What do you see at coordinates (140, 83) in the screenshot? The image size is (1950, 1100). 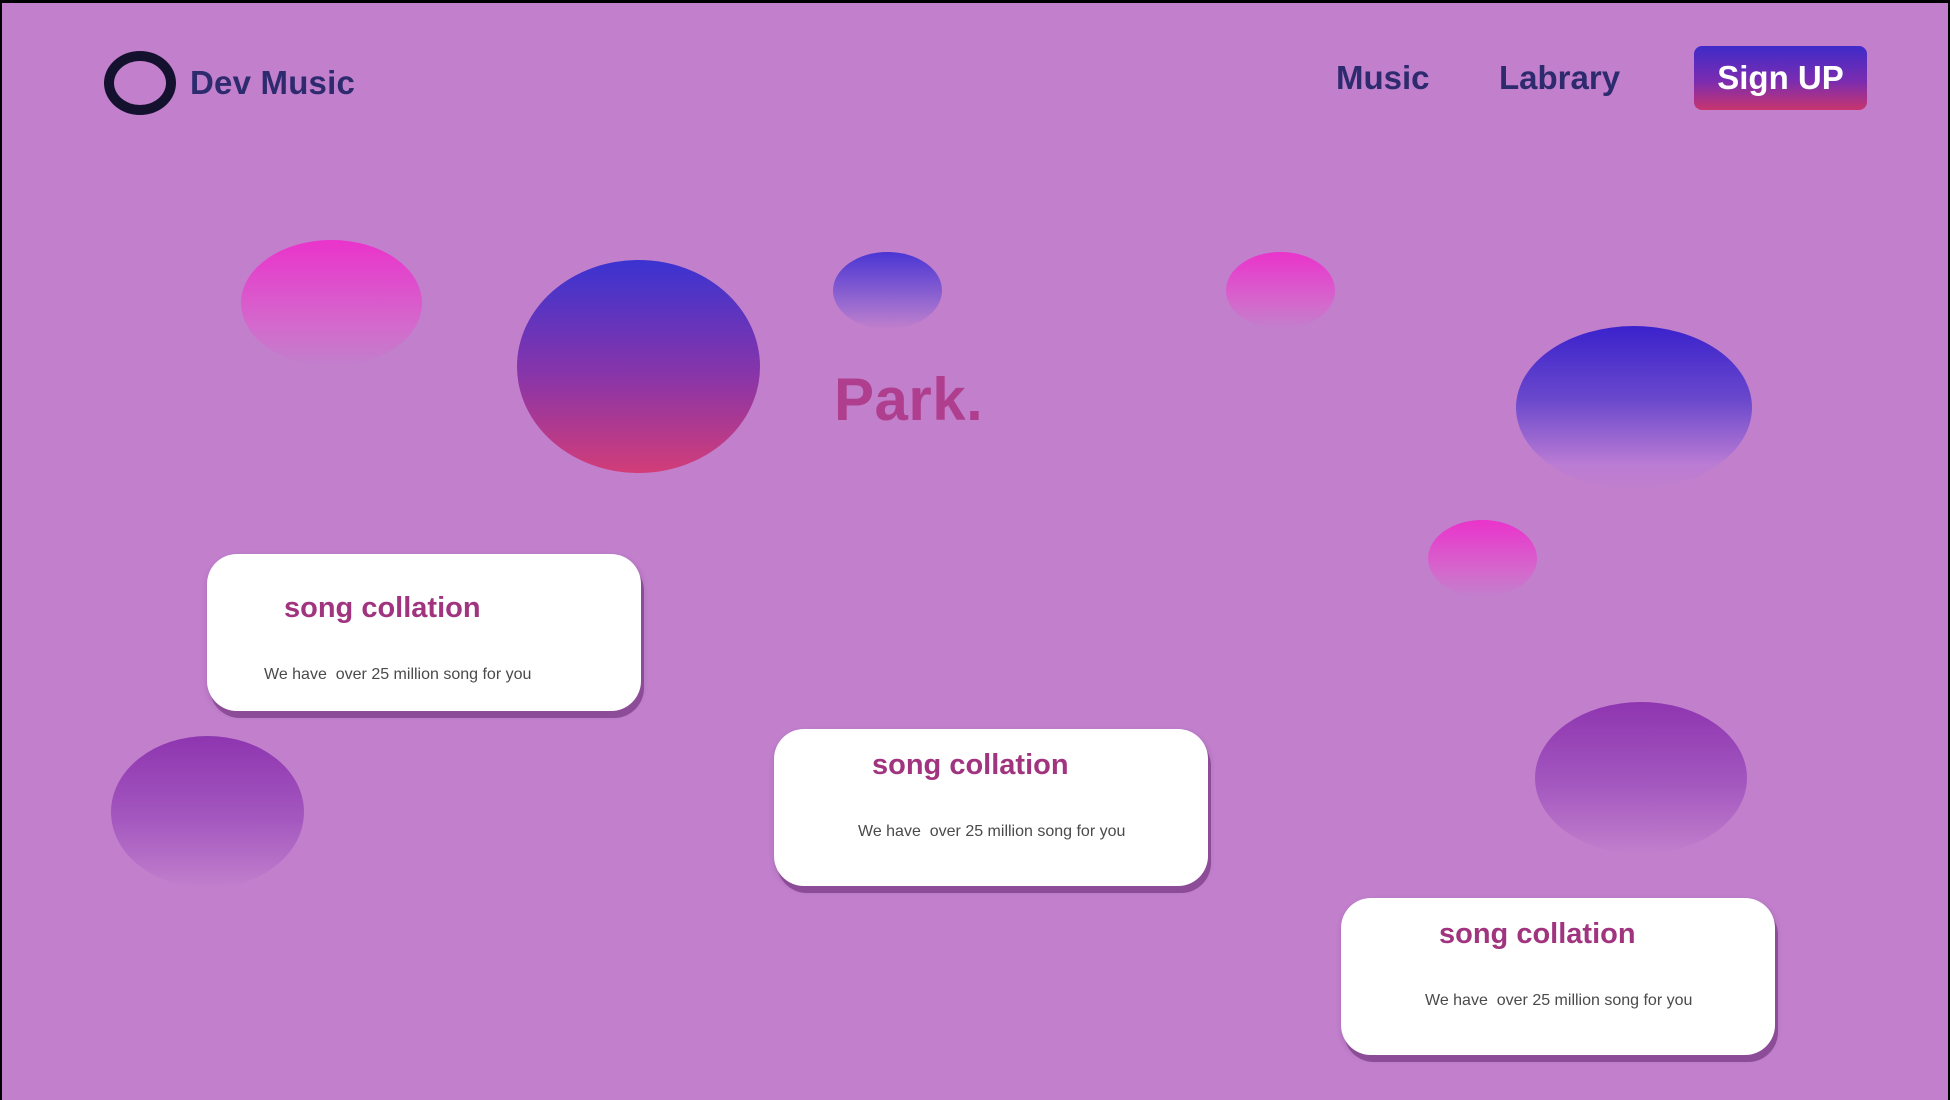 I see `ring-logo-icon` at bounding box center [140, 83].